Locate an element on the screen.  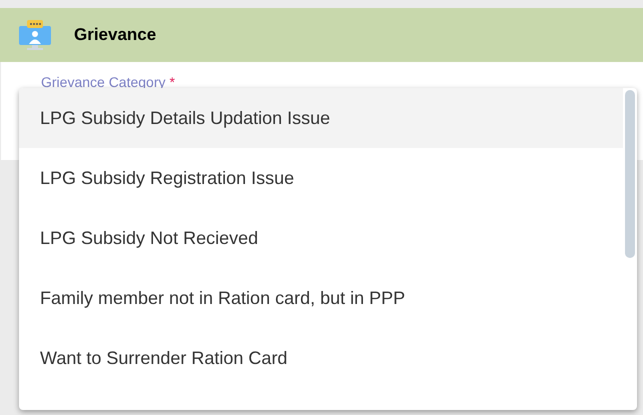
header-title: Grievance is located at coordinates (115, 35).